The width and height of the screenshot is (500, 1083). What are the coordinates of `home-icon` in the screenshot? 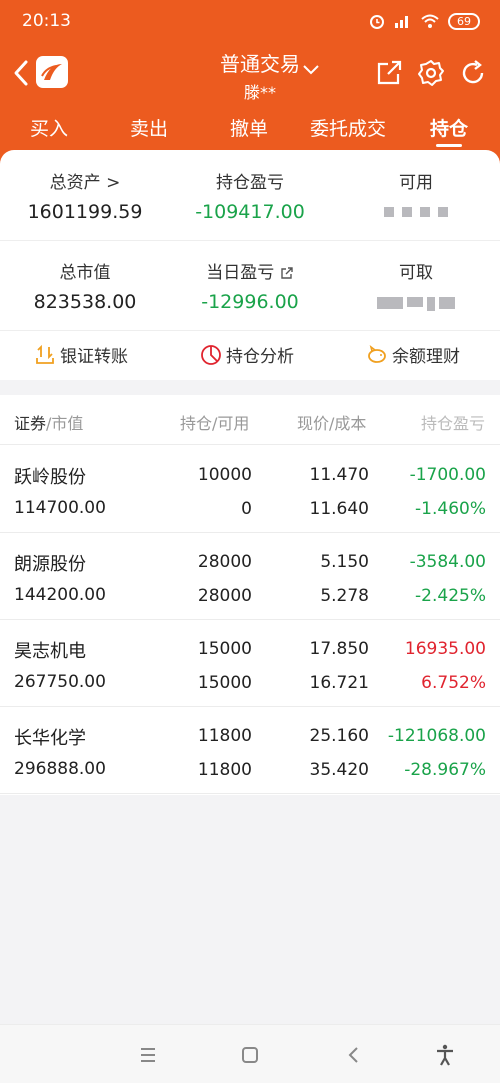 It's located at (250, 1055).